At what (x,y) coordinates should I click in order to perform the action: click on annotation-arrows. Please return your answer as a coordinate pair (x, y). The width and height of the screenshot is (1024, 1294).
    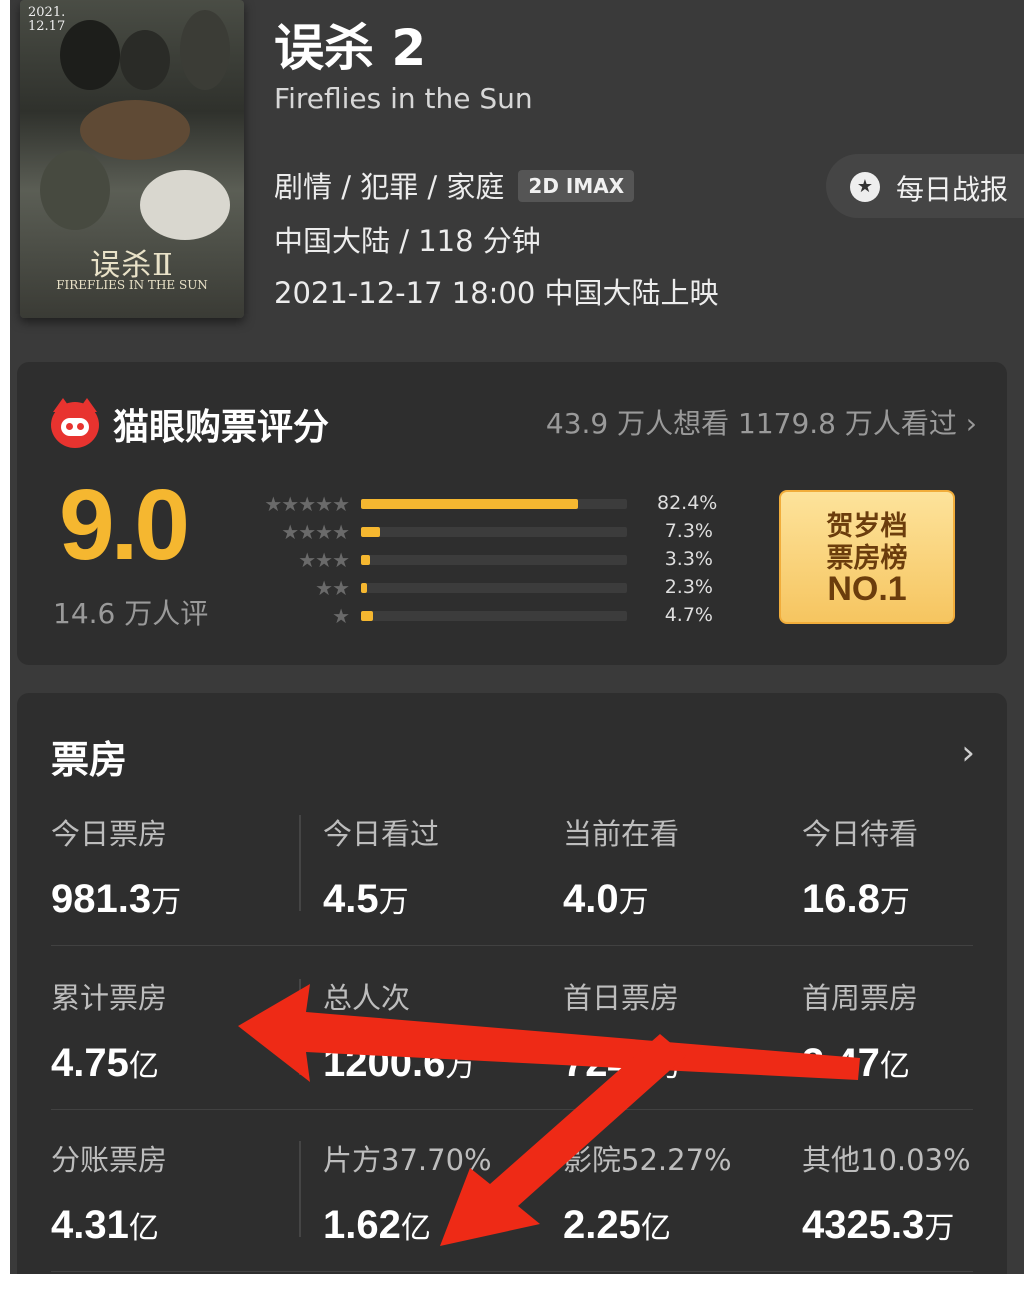
    Looking at the image, I should click on (549, 1115).